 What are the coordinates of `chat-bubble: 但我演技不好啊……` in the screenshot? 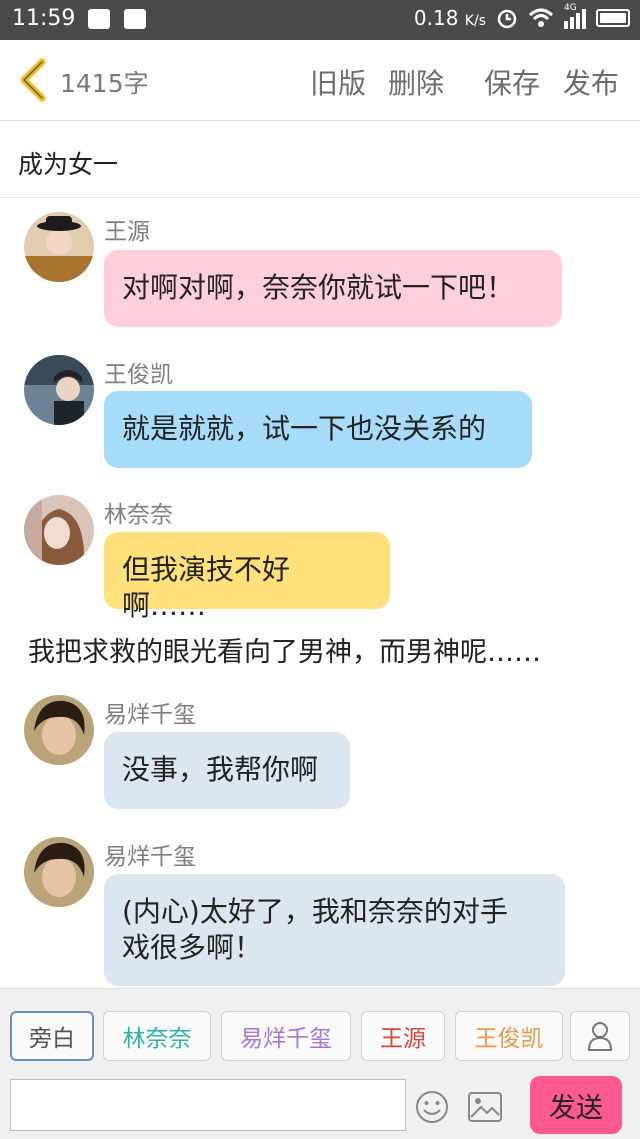 It's located at (247, 577).